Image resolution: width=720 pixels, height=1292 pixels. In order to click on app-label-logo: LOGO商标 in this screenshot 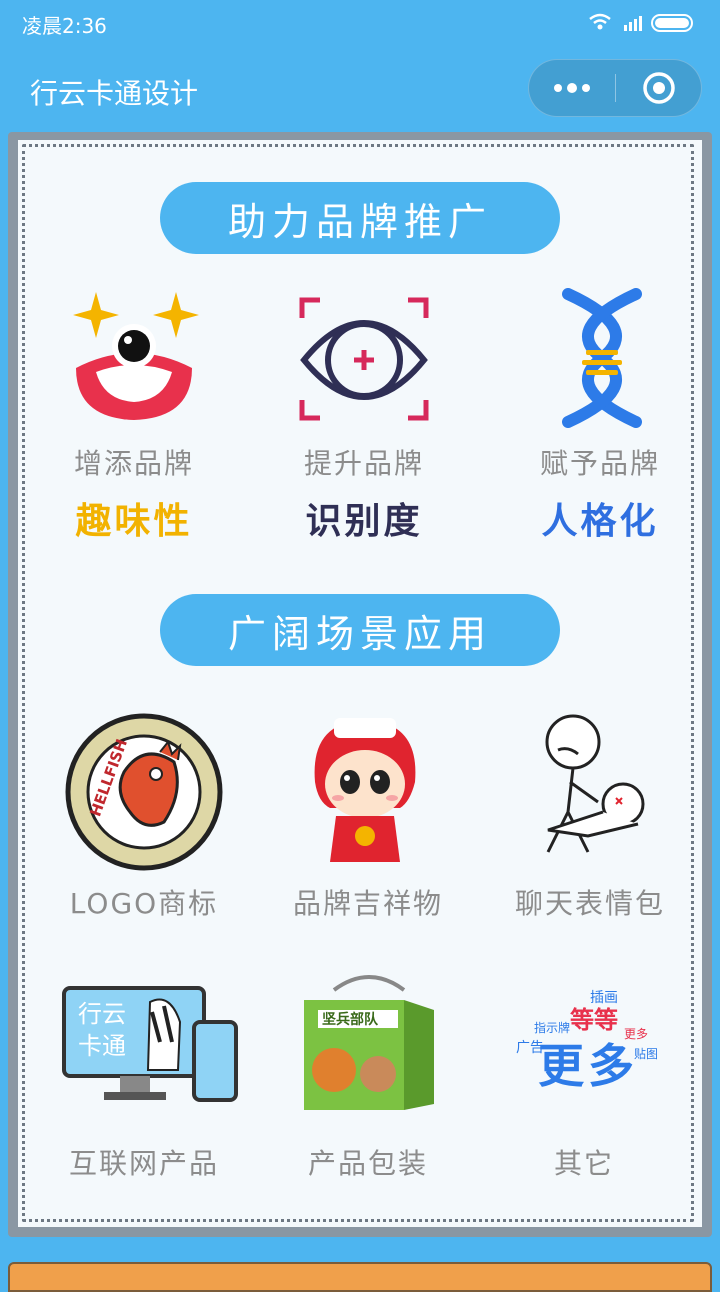, I will do `click(144, 903)`.